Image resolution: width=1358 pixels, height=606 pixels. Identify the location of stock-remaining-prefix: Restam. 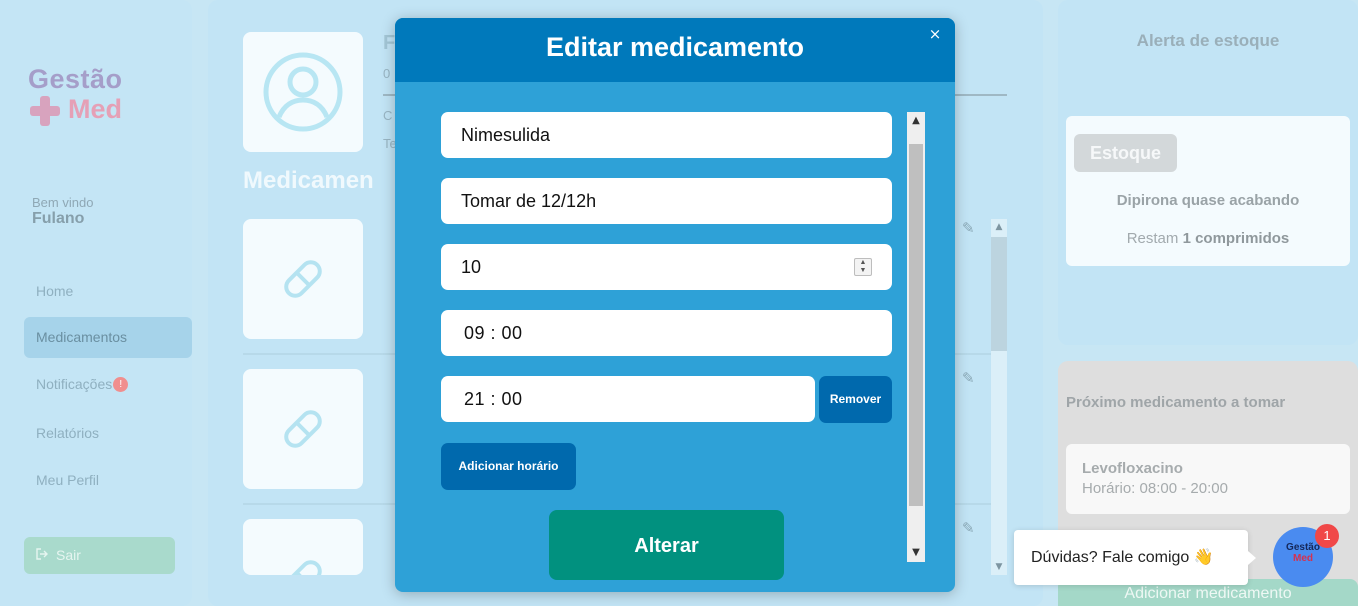
(1152, 238).